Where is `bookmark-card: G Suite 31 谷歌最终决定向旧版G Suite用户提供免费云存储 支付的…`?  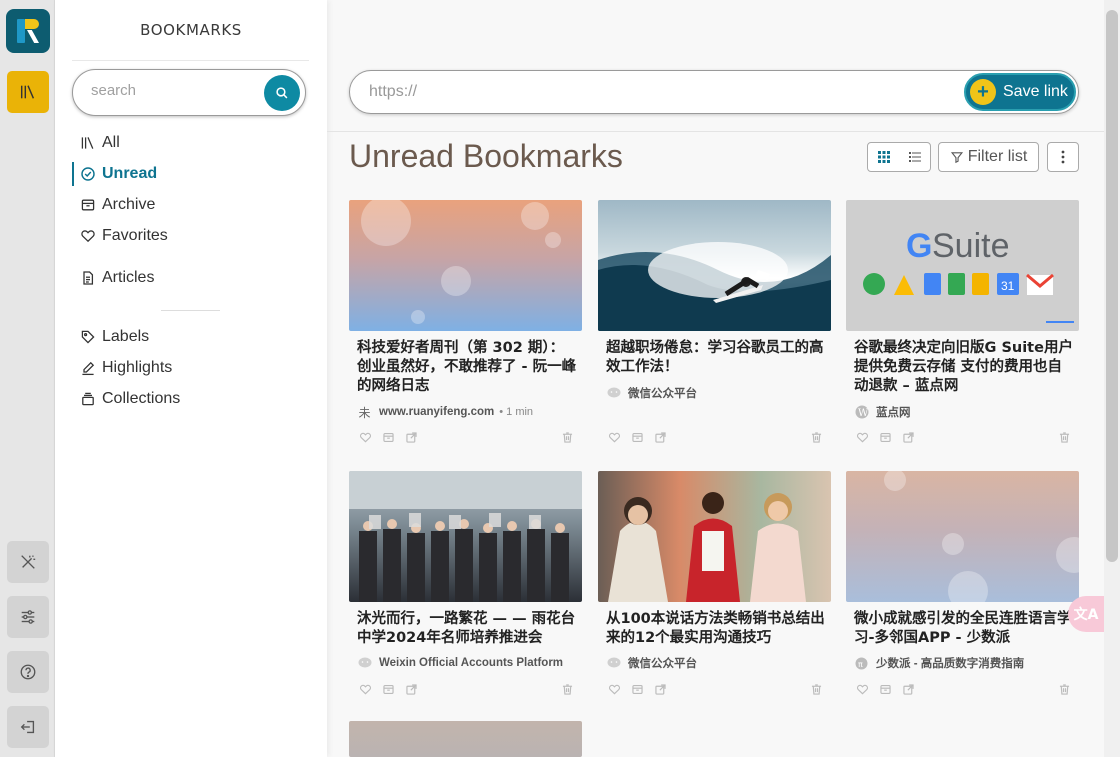 bookmark-card: G Suite 31 谷歌最终决定向旧版G Suite用户提供免费云存储 支付的… is located at coordinates (962, 327).